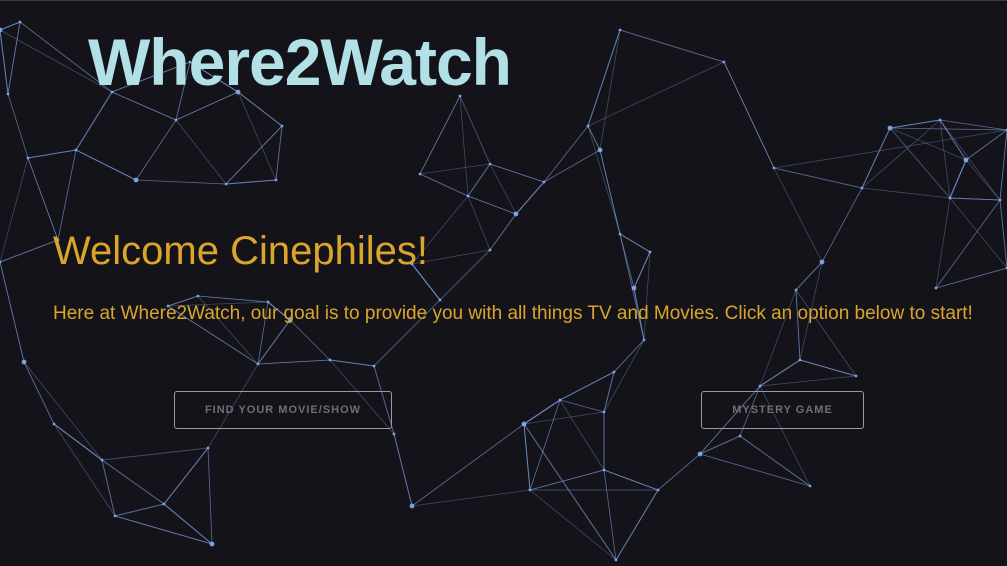 The width and height of the screenshot is (1007, 566). I want to click on find-movie-show-button: FIND YOUR MOVIE/SHOW, so click(283, 410).